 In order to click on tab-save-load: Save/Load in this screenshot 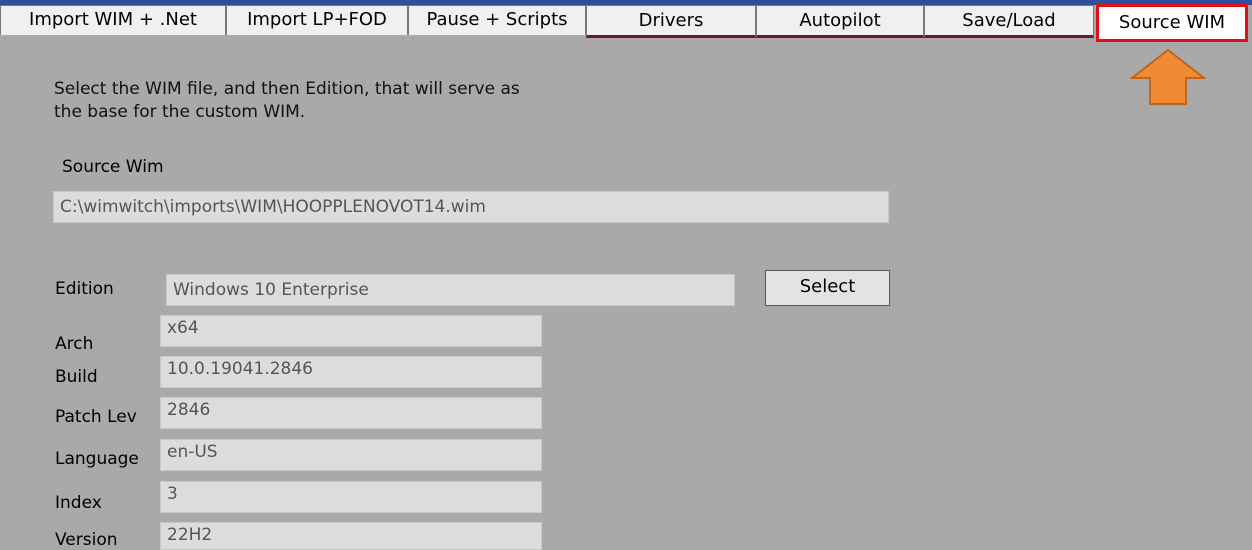, I will do `click(1009, 21)`.